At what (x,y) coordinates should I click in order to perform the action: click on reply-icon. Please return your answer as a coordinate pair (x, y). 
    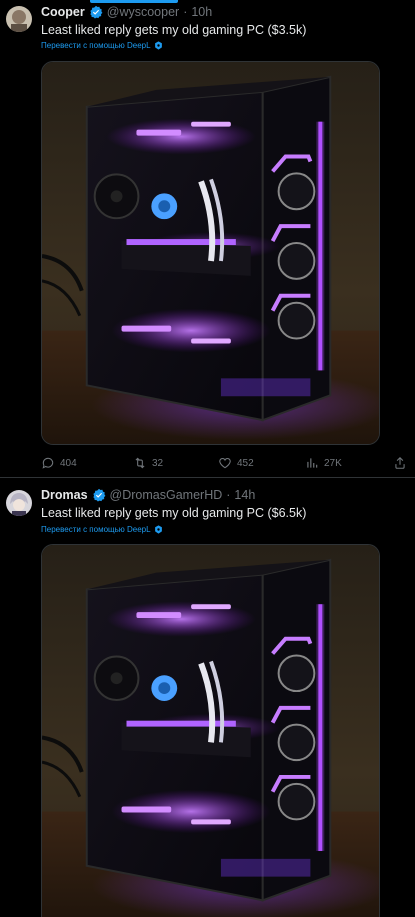
    Looking at the image, I should click on (48, 463).